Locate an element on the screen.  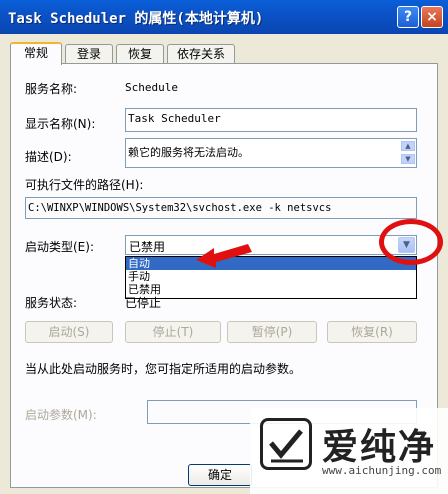
tab-general: 常规 is located at coordinates (36, 53).